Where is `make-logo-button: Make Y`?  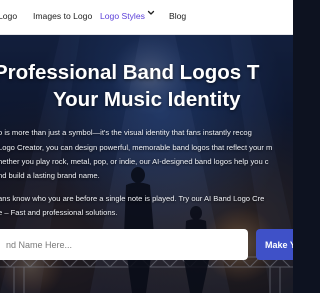 make-logo-button: Make Y is located at coordinates (274, 244).